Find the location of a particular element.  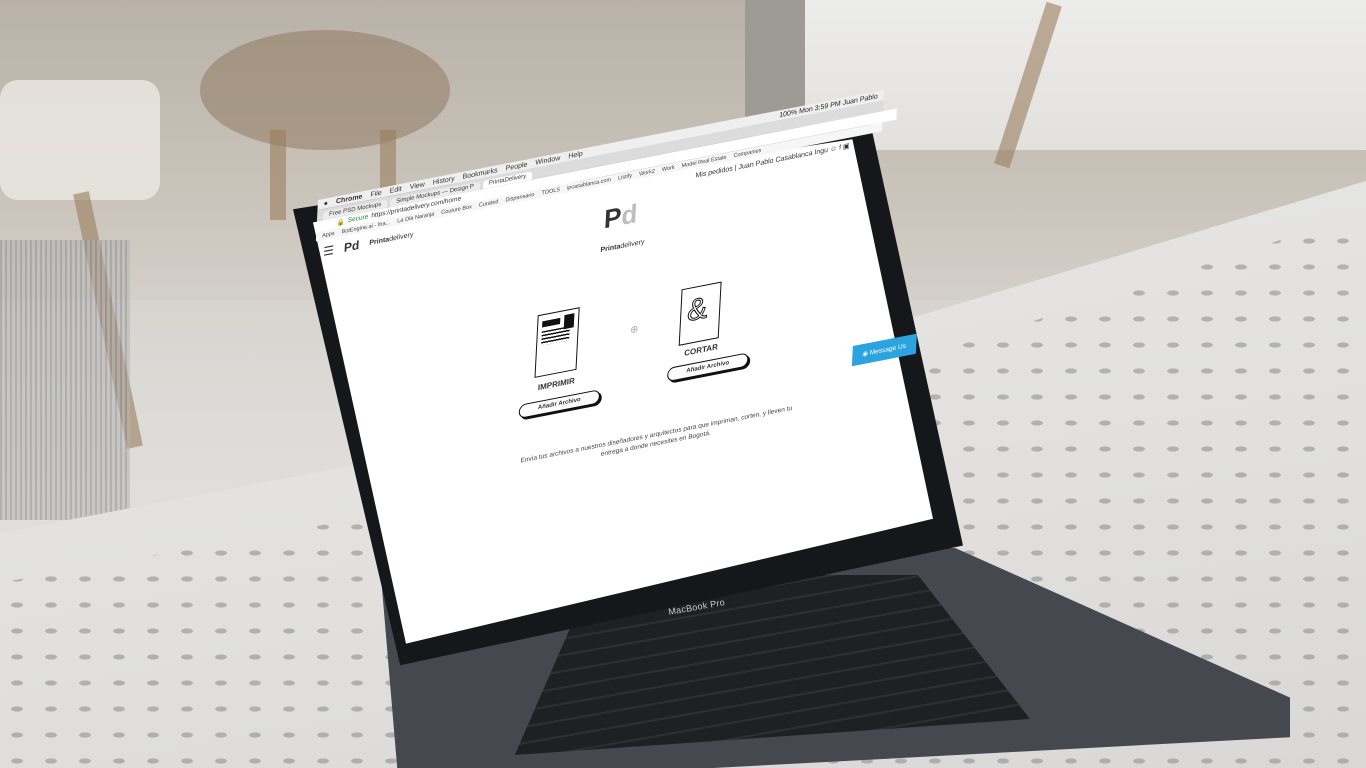

document-lines is located at coordinates (555, 336).